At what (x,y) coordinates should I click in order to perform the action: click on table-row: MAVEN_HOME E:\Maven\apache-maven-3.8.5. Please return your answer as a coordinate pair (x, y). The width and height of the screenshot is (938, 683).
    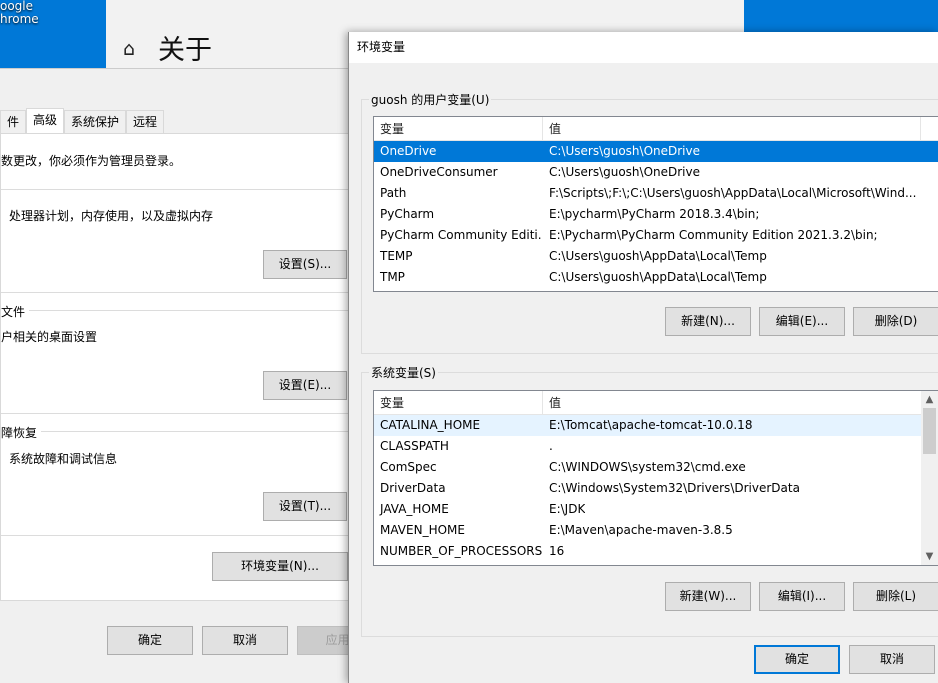
    Looking at the image, I should click on (656, 530).